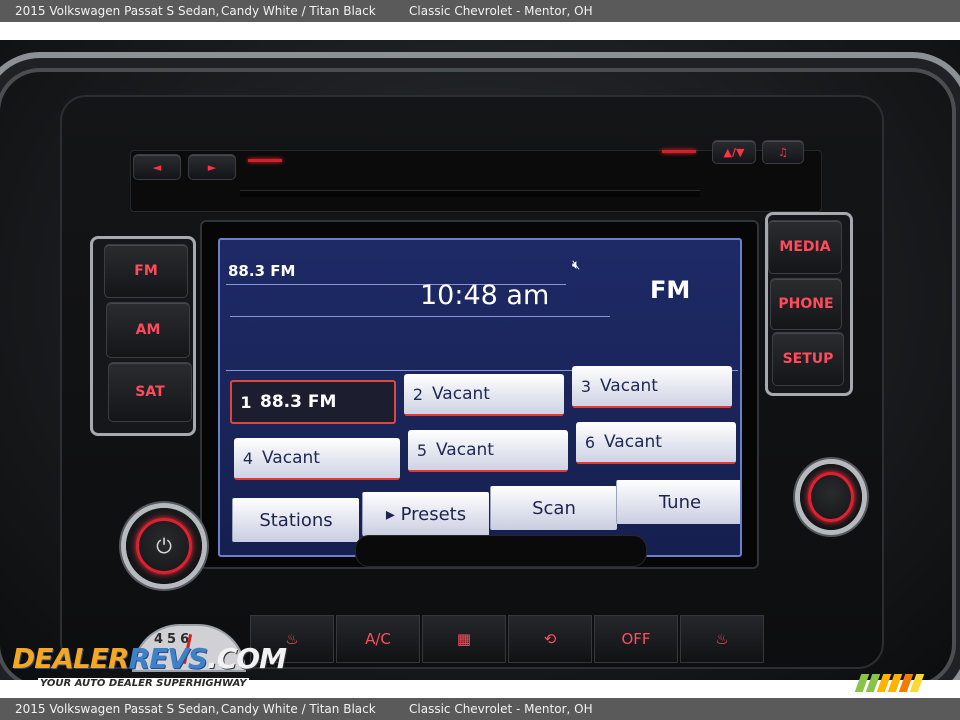 This screenshot has height=720, width=960. I want to click on sat-button: SAT, so click(150, 392).